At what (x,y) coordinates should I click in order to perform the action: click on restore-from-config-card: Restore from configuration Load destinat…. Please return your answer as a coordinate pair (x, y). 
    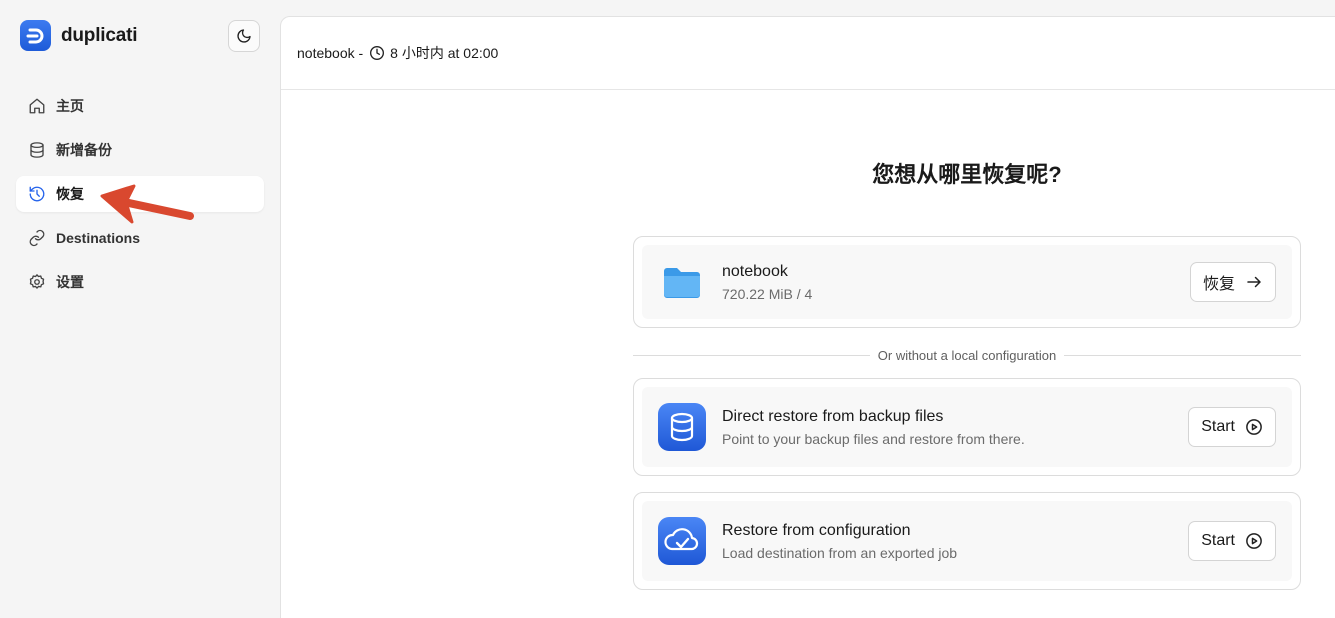
    Looking at the image, I should click on (967, 541).